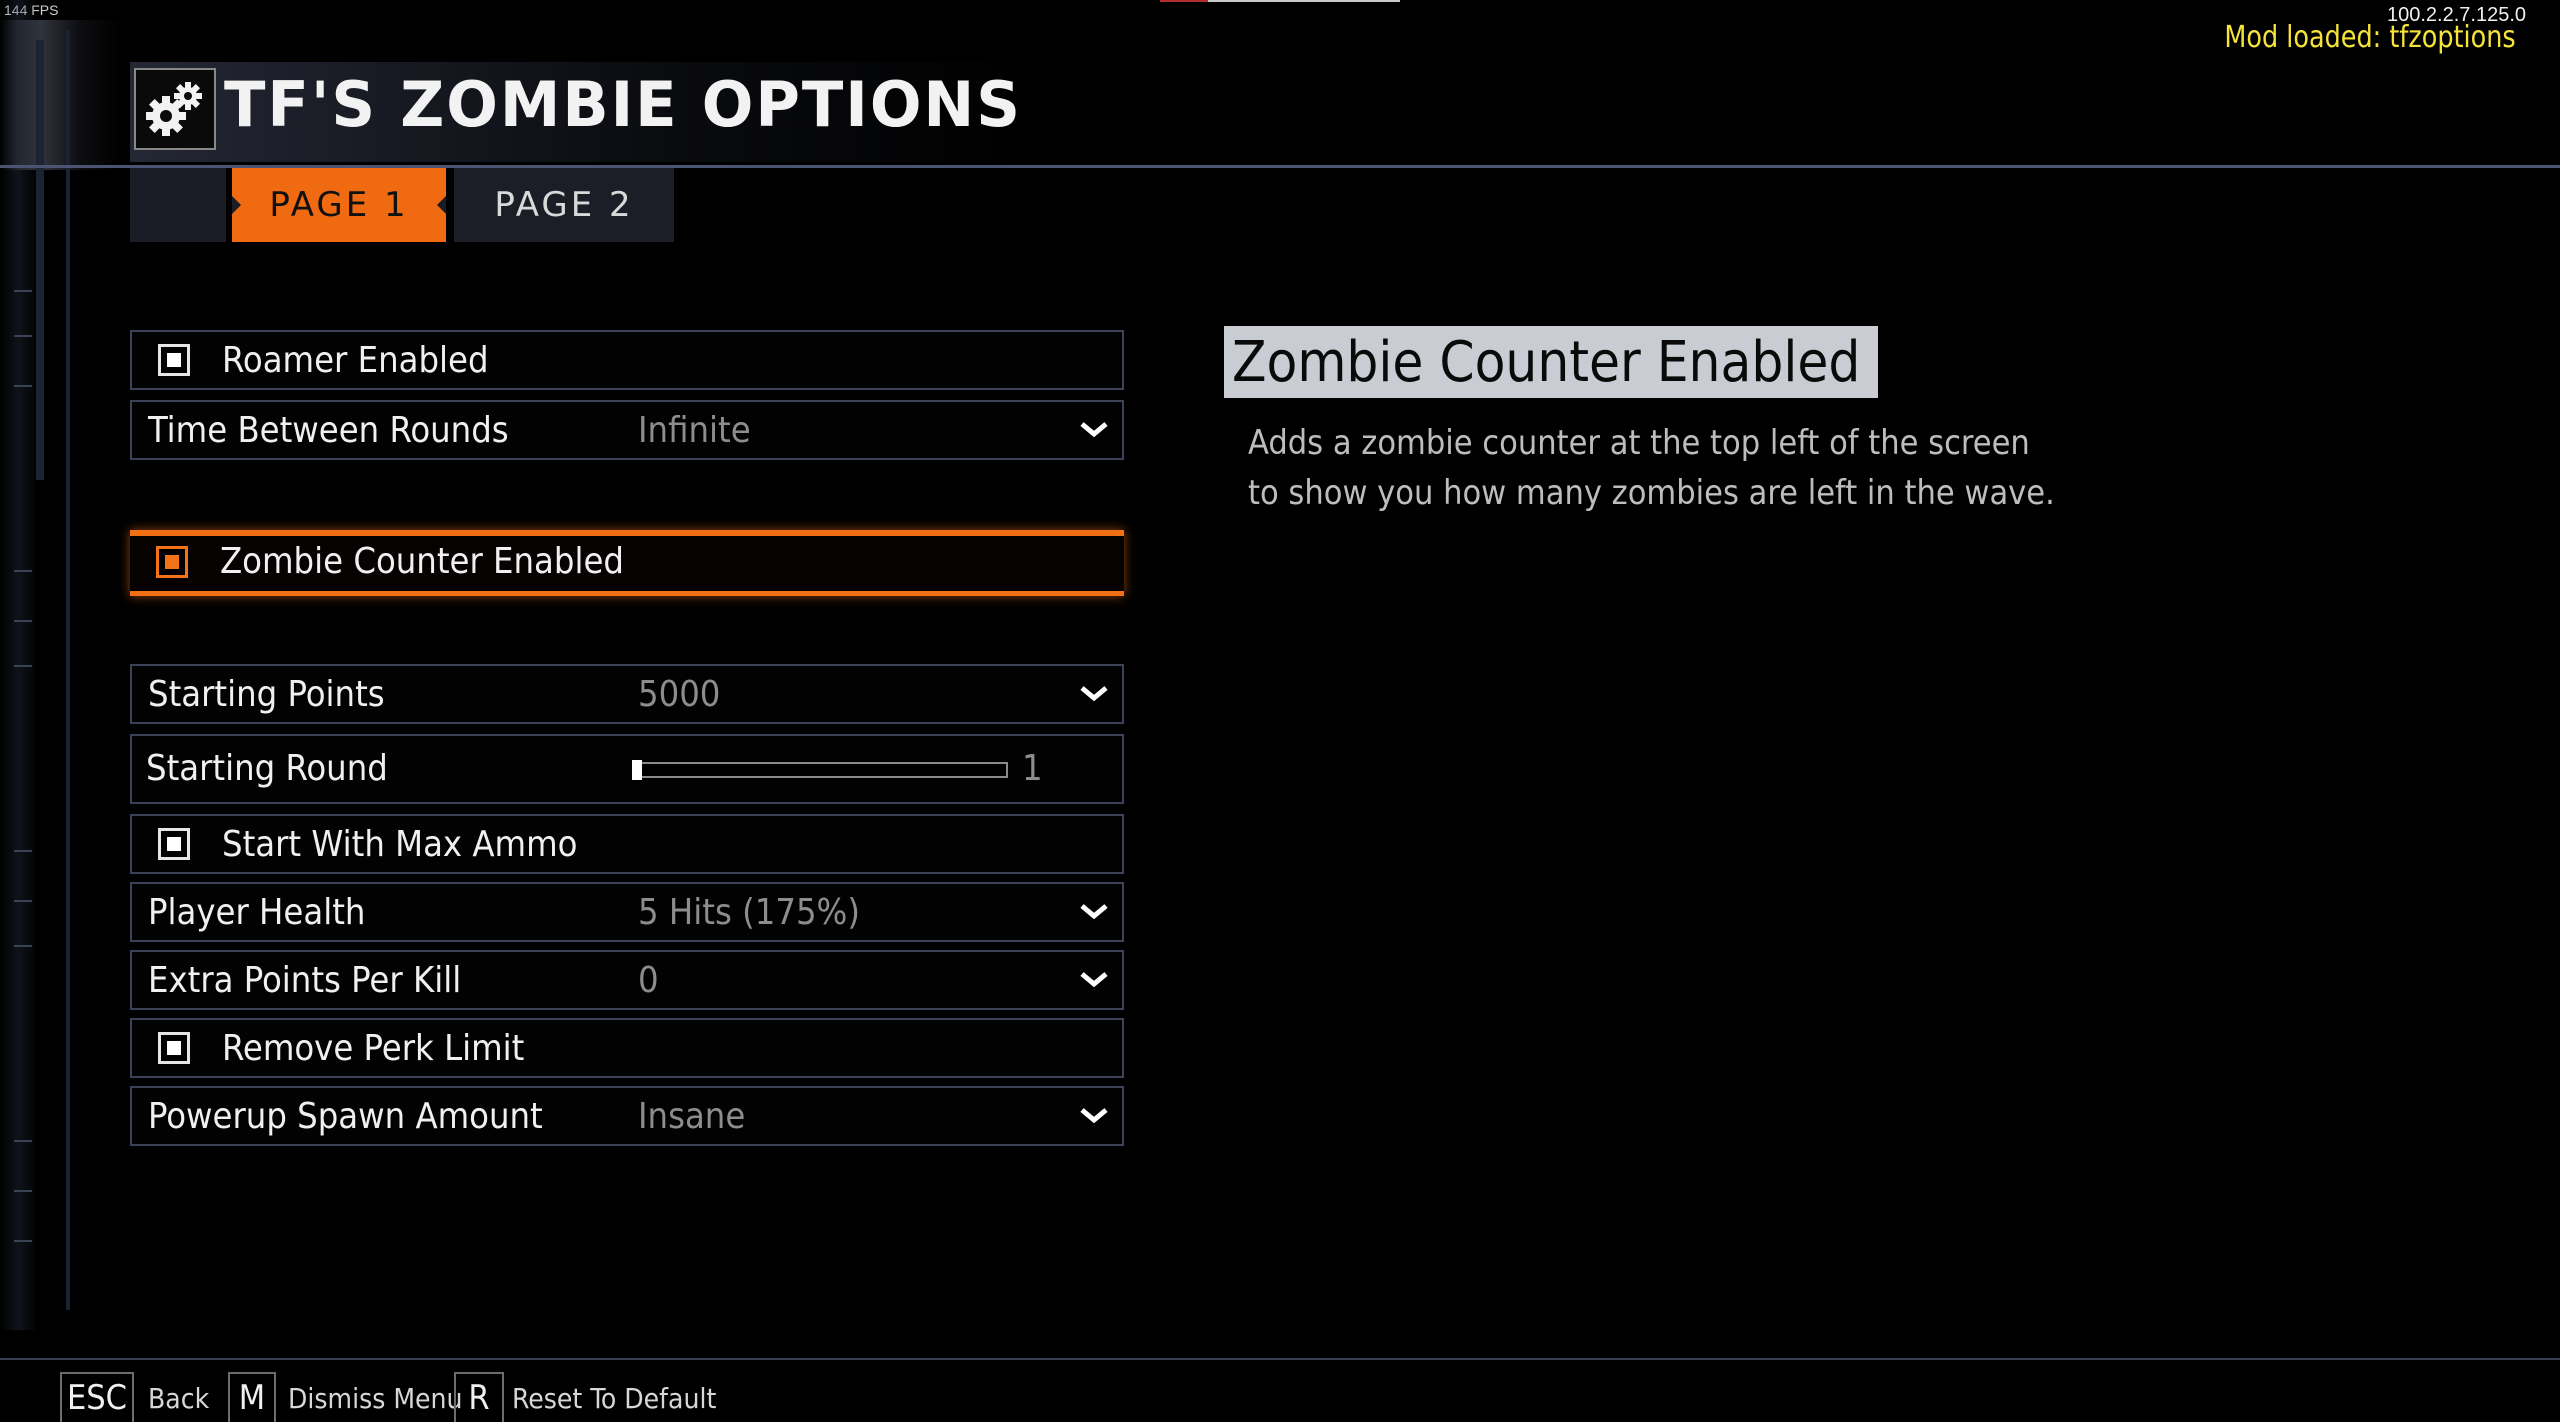 Image resolution: width=2560 pixels, height=1422 pixels. Describe the element at coordinates (627, 769) in the screenshot. I see `option-starting-round: Starting Round 1` at that location.